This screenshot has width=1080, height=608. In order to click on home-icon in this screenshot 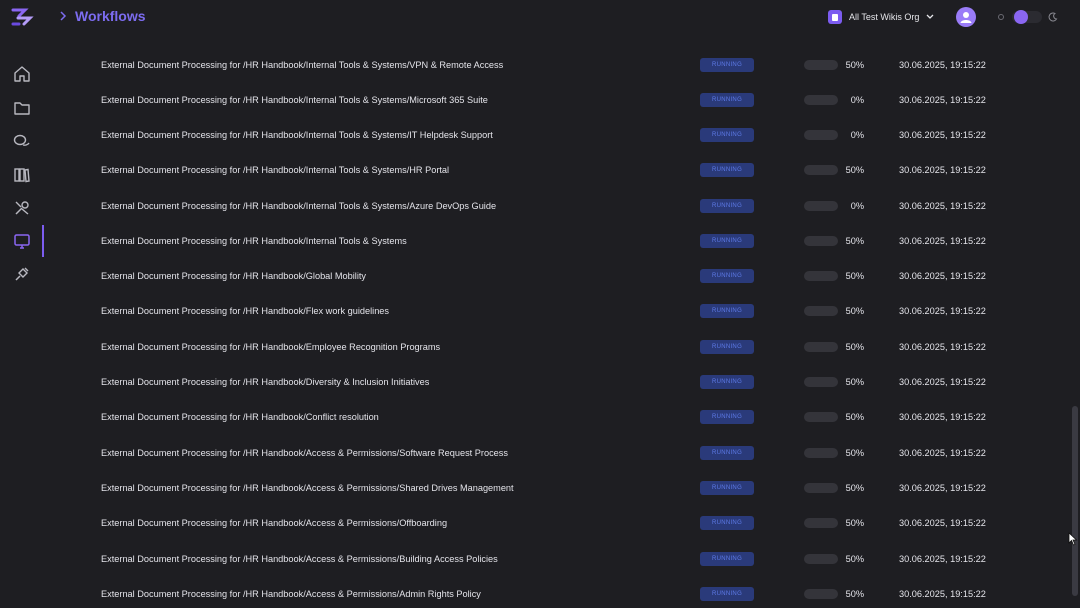, I will do `click(22, 74)`.